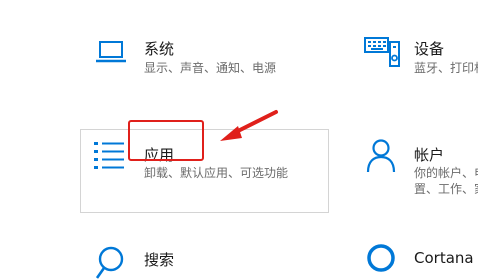 The image size is (478, 280). I want to click on apps-list-icon, so click(109, 155).